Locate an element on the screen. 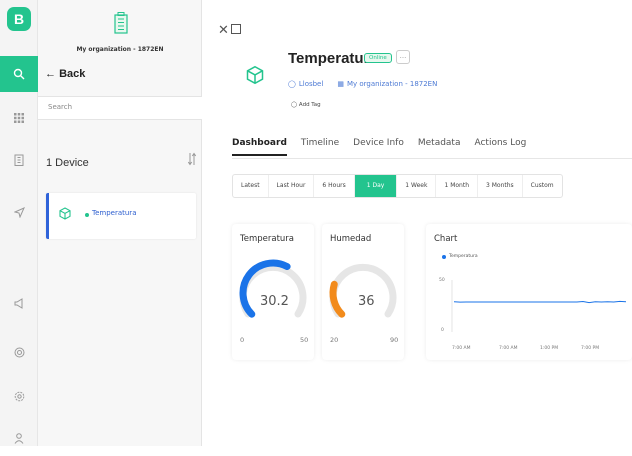 The width and height of the screenshot is (632, 456). tab-timeline: Timeline is located at coordinates (320, 147).